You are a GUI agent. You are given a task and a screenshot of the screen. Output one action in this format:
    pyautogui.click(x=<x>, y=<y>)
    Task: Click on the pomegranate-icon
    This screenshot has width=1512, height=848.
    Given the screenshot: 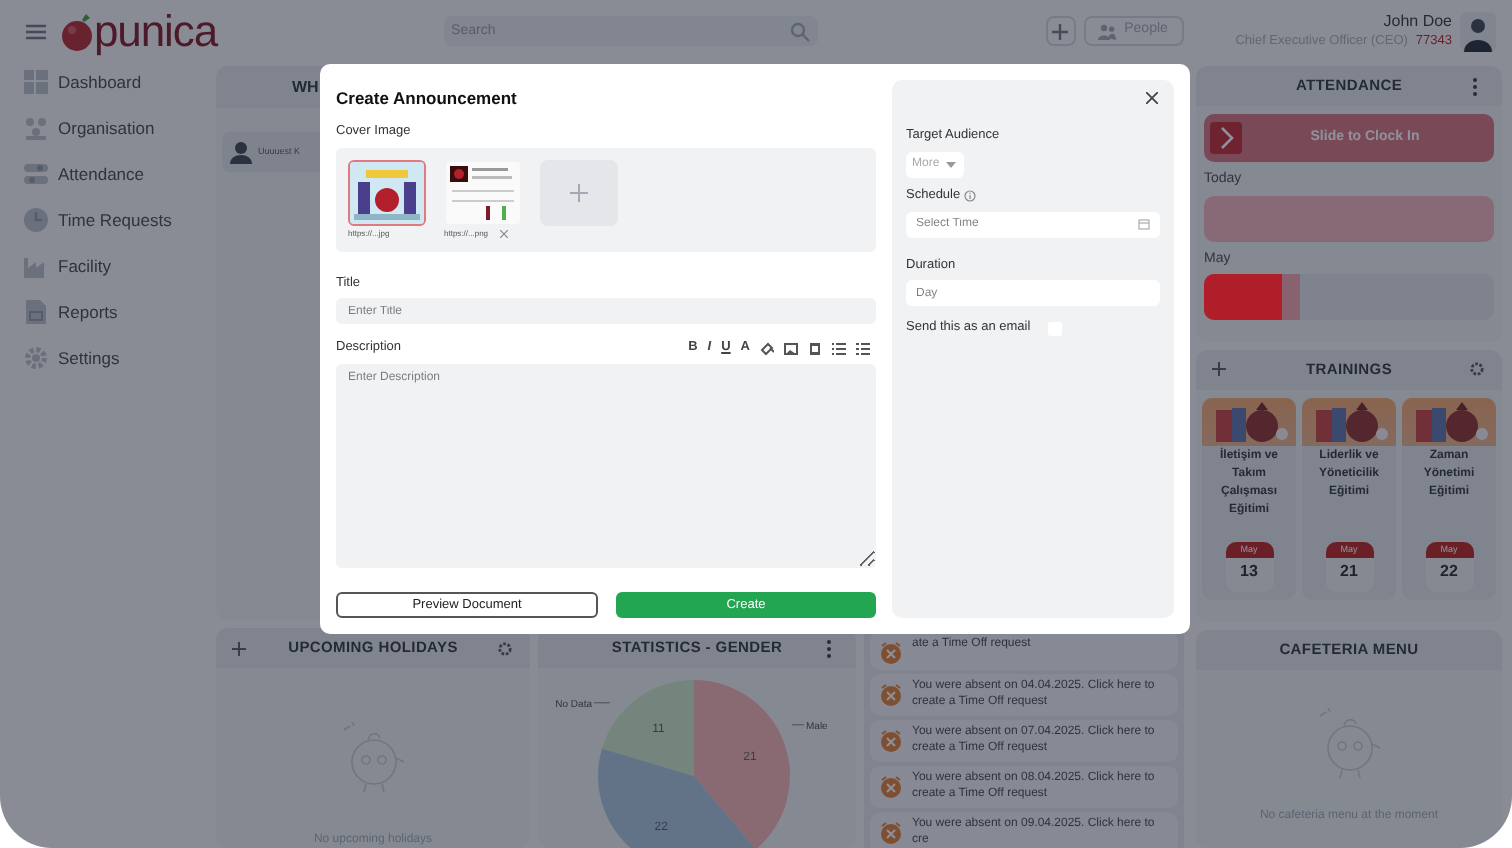 What is the action you would take?
    pyautogui.click(x=78, y=31)
    